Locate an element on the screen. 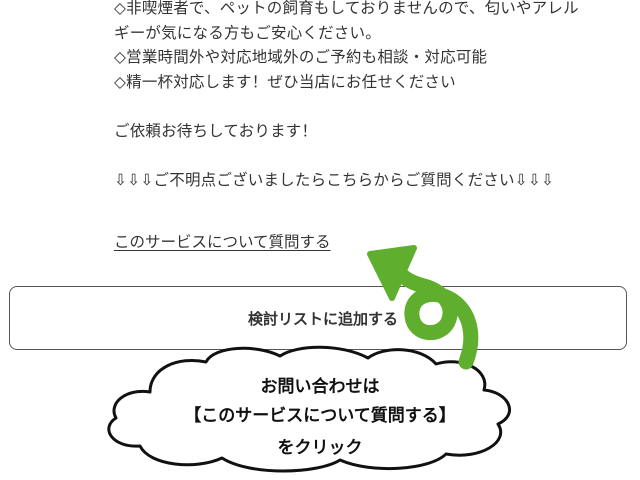 Image resolution: width=640 pixels, height=480 pixels. description-line: ギーが気になる方もご安心ください。 is located at coordinates (247, 32).